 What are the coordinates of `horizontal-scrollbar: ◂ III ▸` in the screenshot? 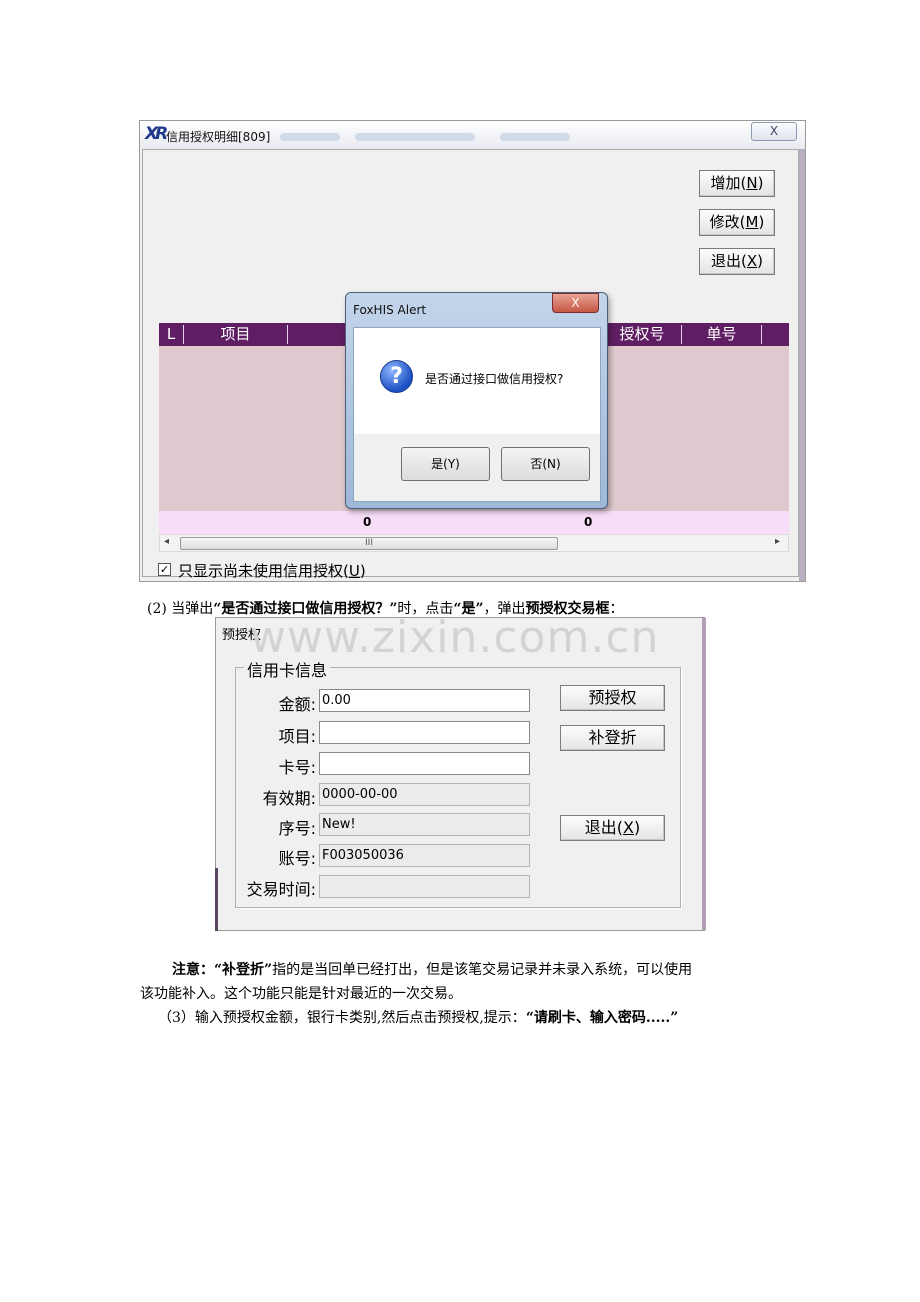 It's located at (474, 543).